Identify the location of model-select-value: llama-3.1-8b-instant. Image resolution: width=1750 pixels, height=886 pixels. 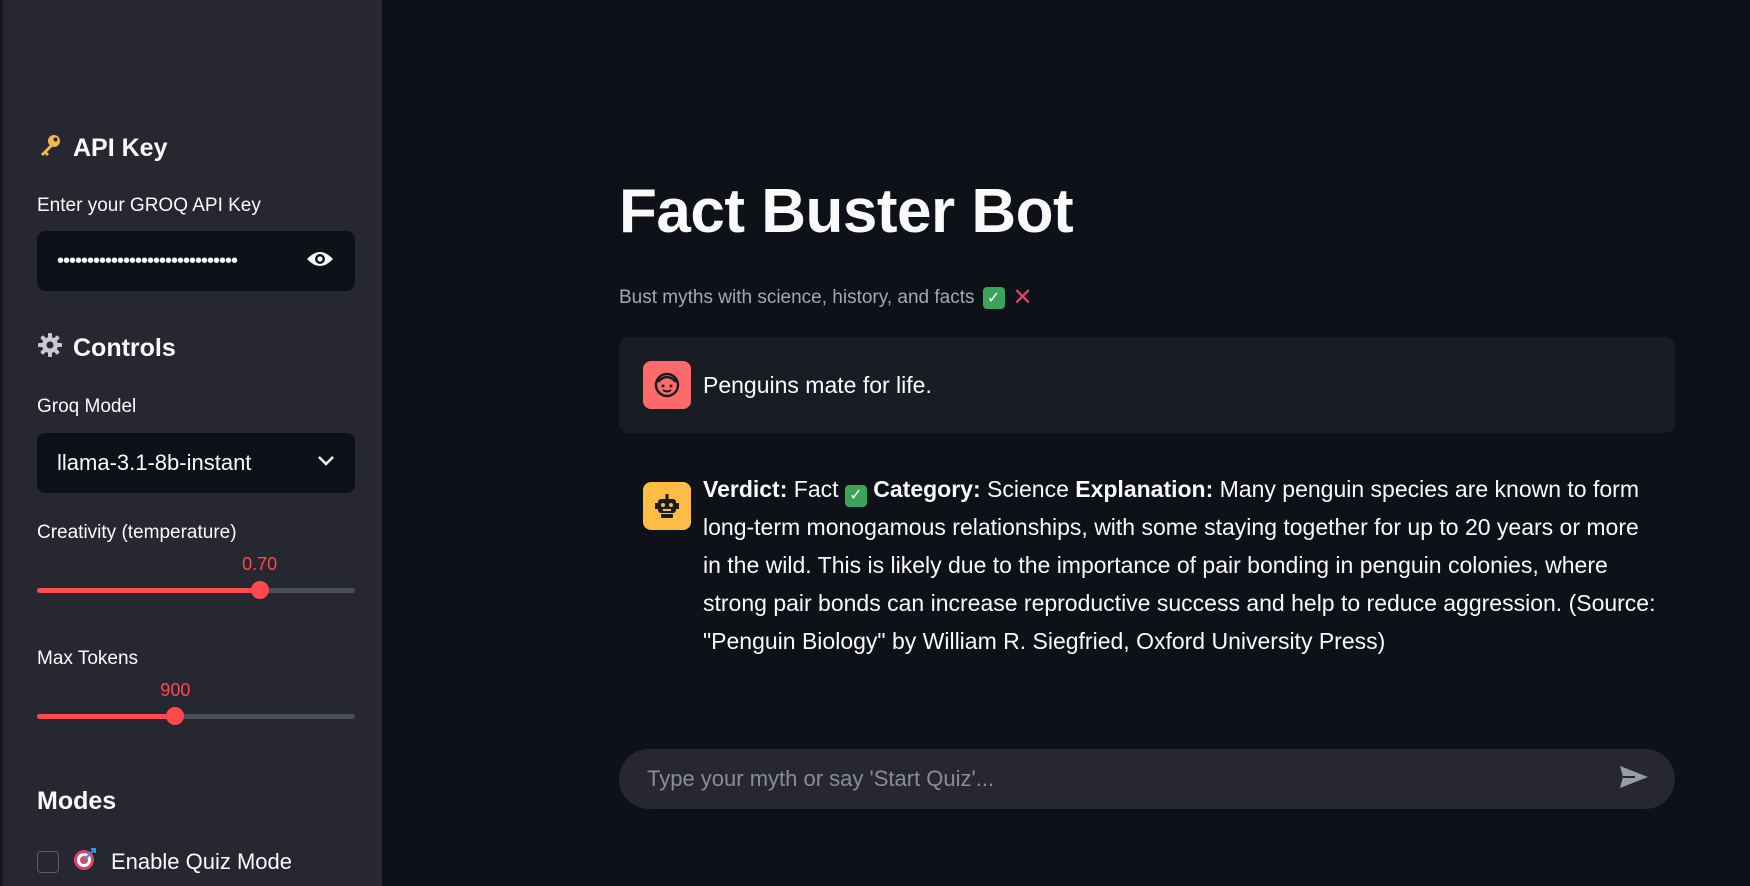
(187, 463).